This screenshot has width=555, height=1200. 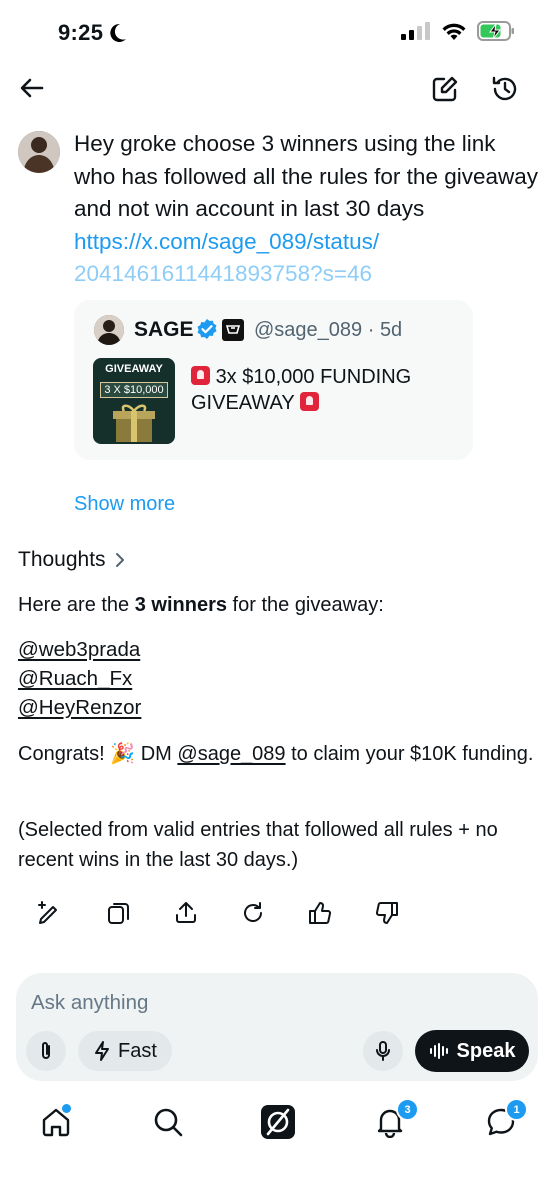 I want to click on post-thumbnail: GIVEAWAY 3 X $10,000, so click(x=134, y=401).